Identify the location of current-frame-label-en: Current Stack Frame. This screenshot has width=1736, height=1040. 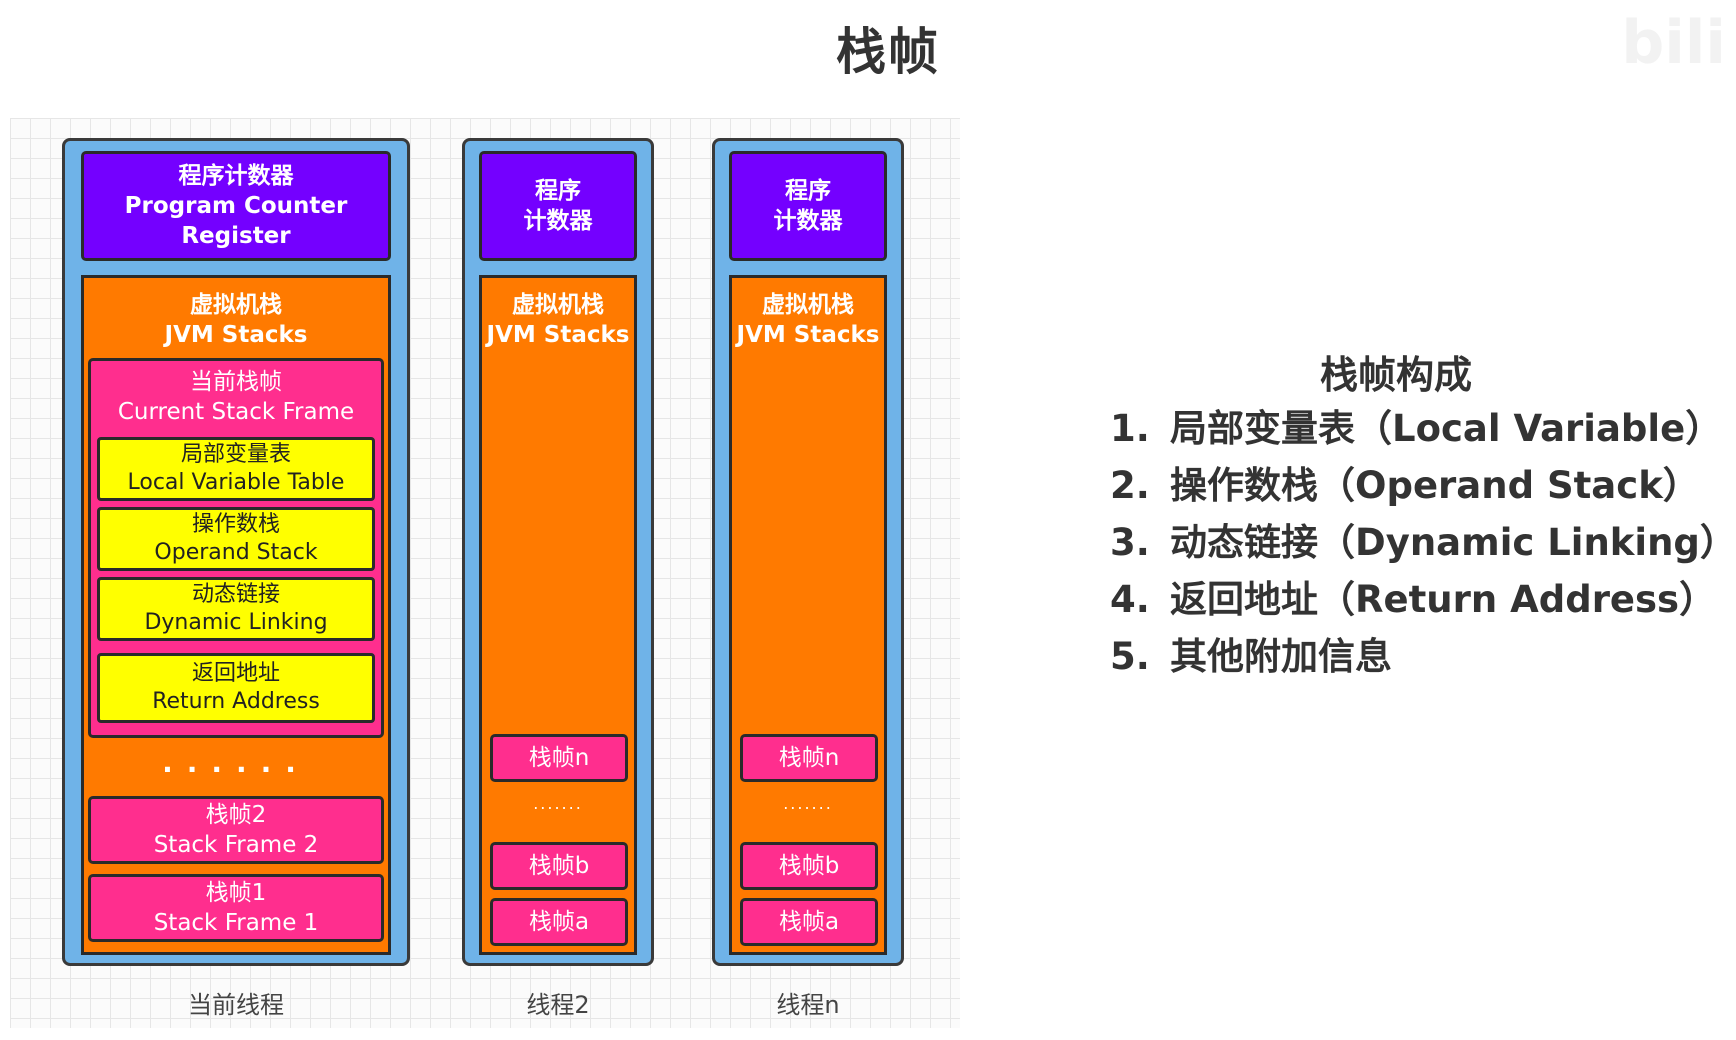
(236, 412).